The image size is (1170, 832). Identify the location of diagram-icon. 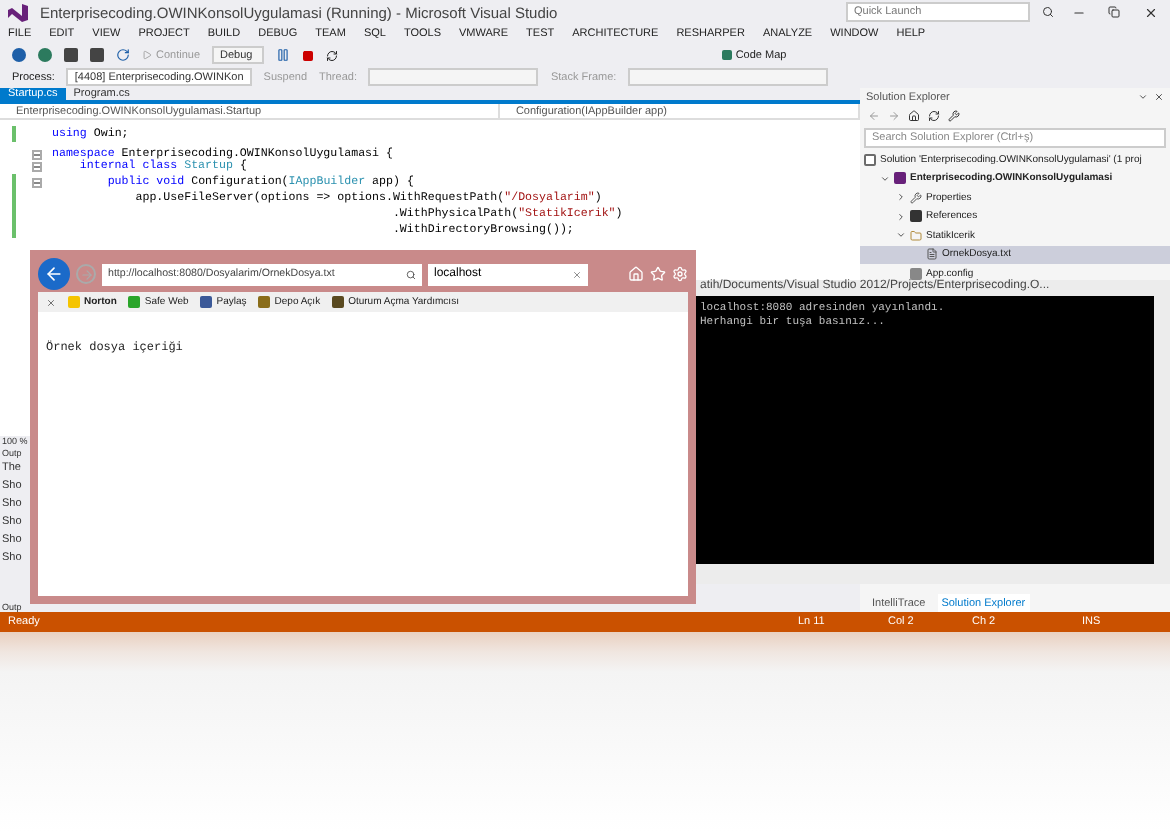
(726, 55).